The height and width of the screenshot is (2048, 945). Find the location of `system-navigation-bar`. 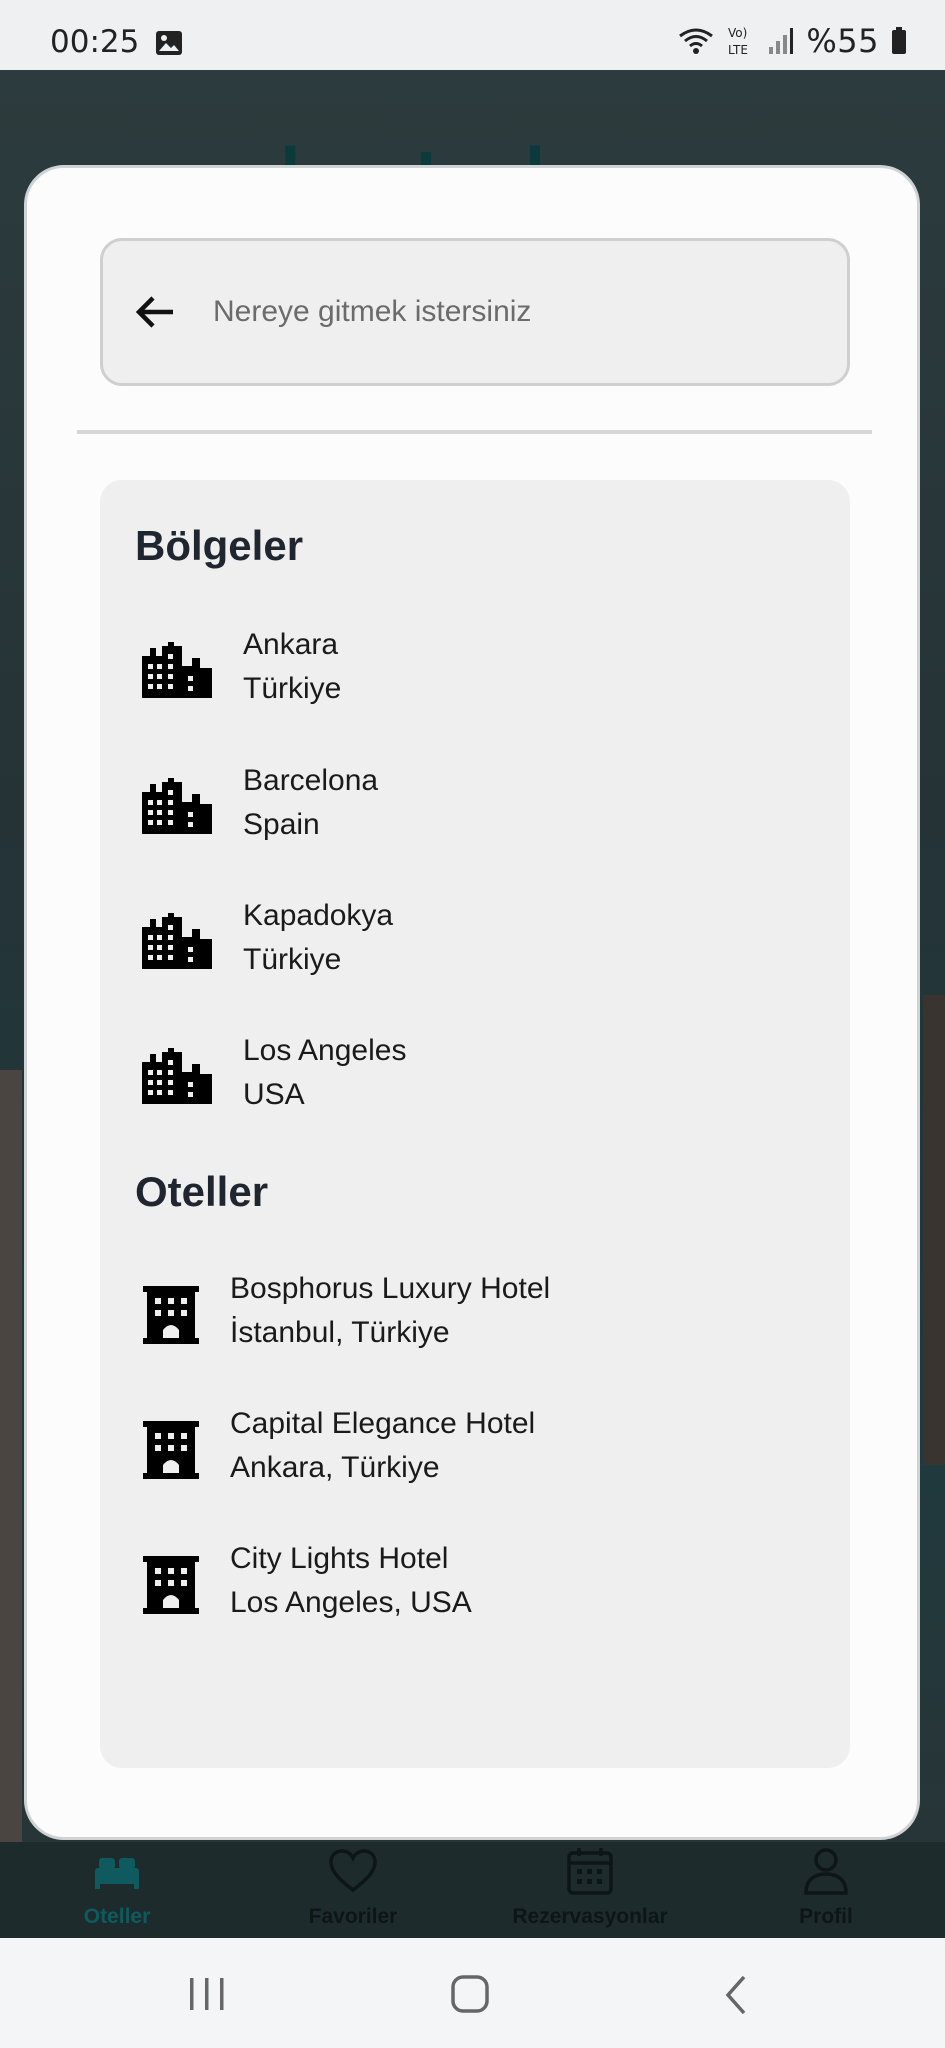

system-navigation-bar is located at coordinates (472, 1993).